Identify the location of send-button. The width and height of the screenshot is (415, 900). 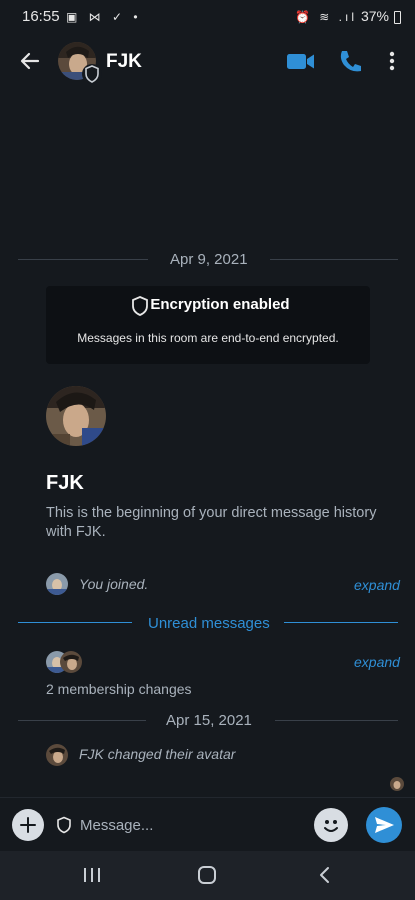
(384, 825).